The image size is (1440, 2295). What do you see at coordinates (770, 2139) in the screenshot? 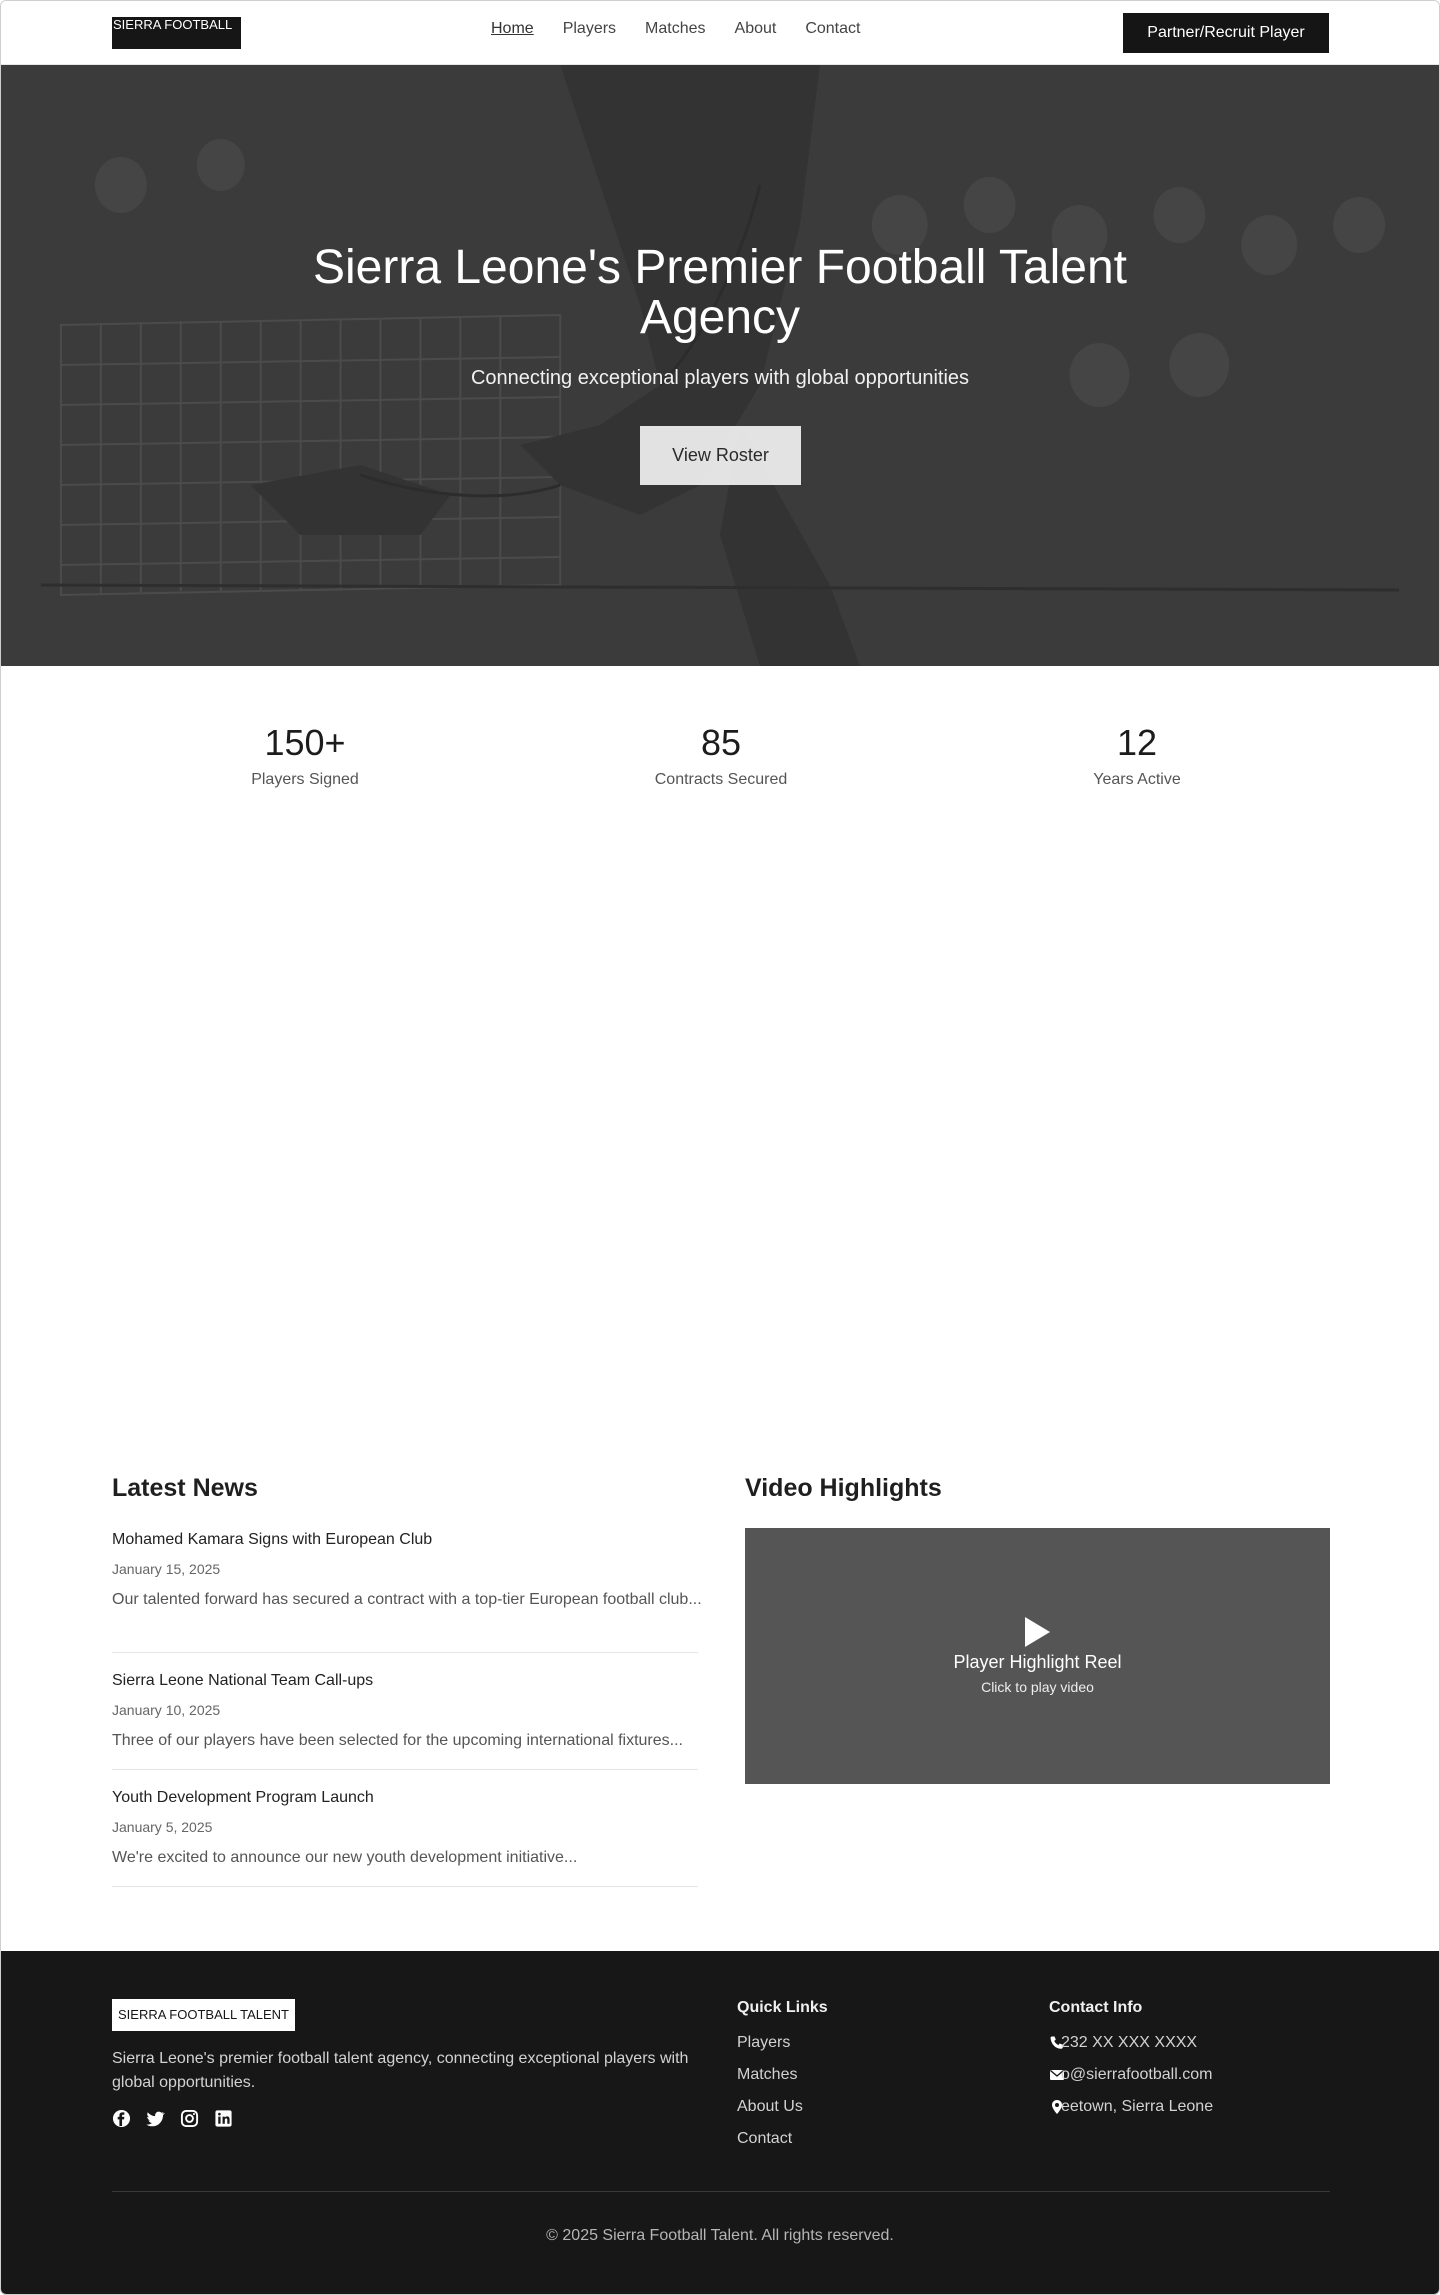
I see `footer-link-contact: Contact` at bounding box center [770, 2139].